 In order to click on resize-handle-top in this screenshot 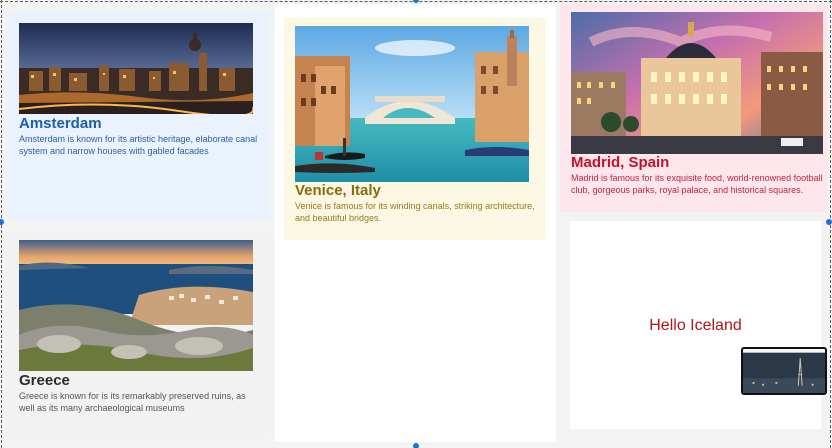, I will do `click(416, 1)`.